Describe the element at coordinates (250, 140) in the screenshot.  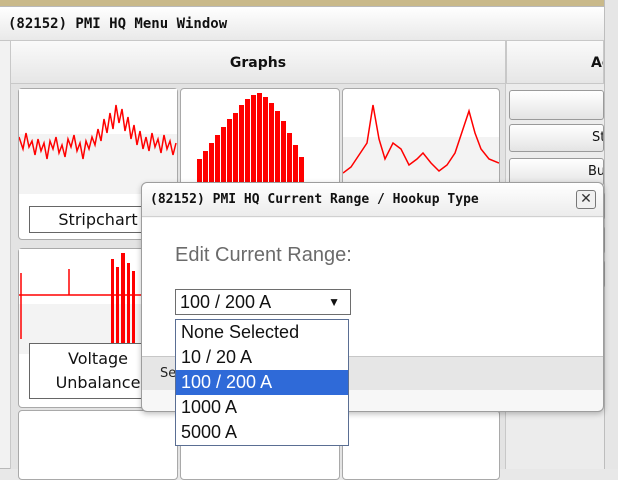
I see `histogram-plot` at that location.